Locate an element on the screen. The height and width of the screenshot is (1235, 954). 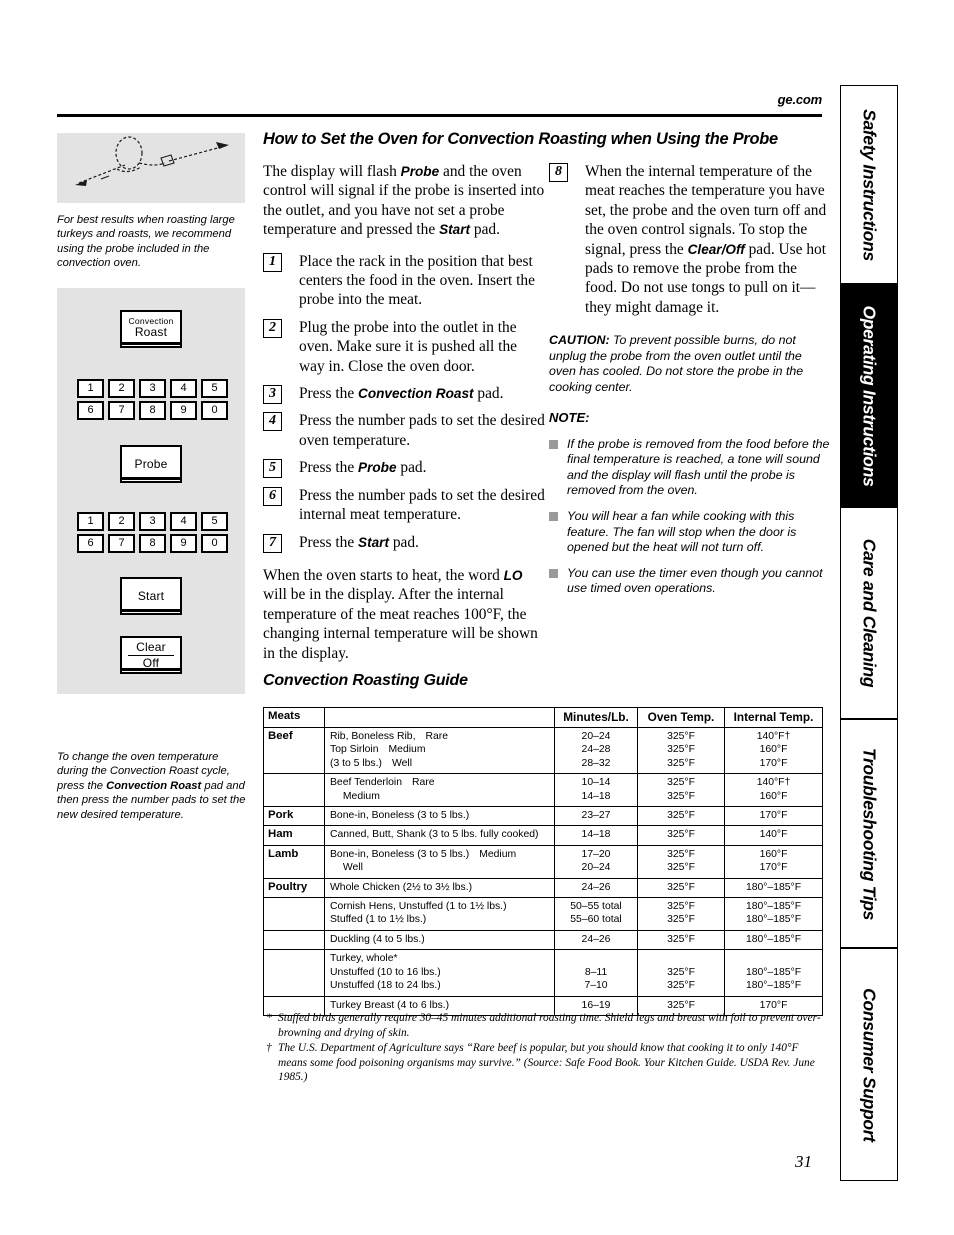
number-key-1: 1 is located at coordinates (90, 388).